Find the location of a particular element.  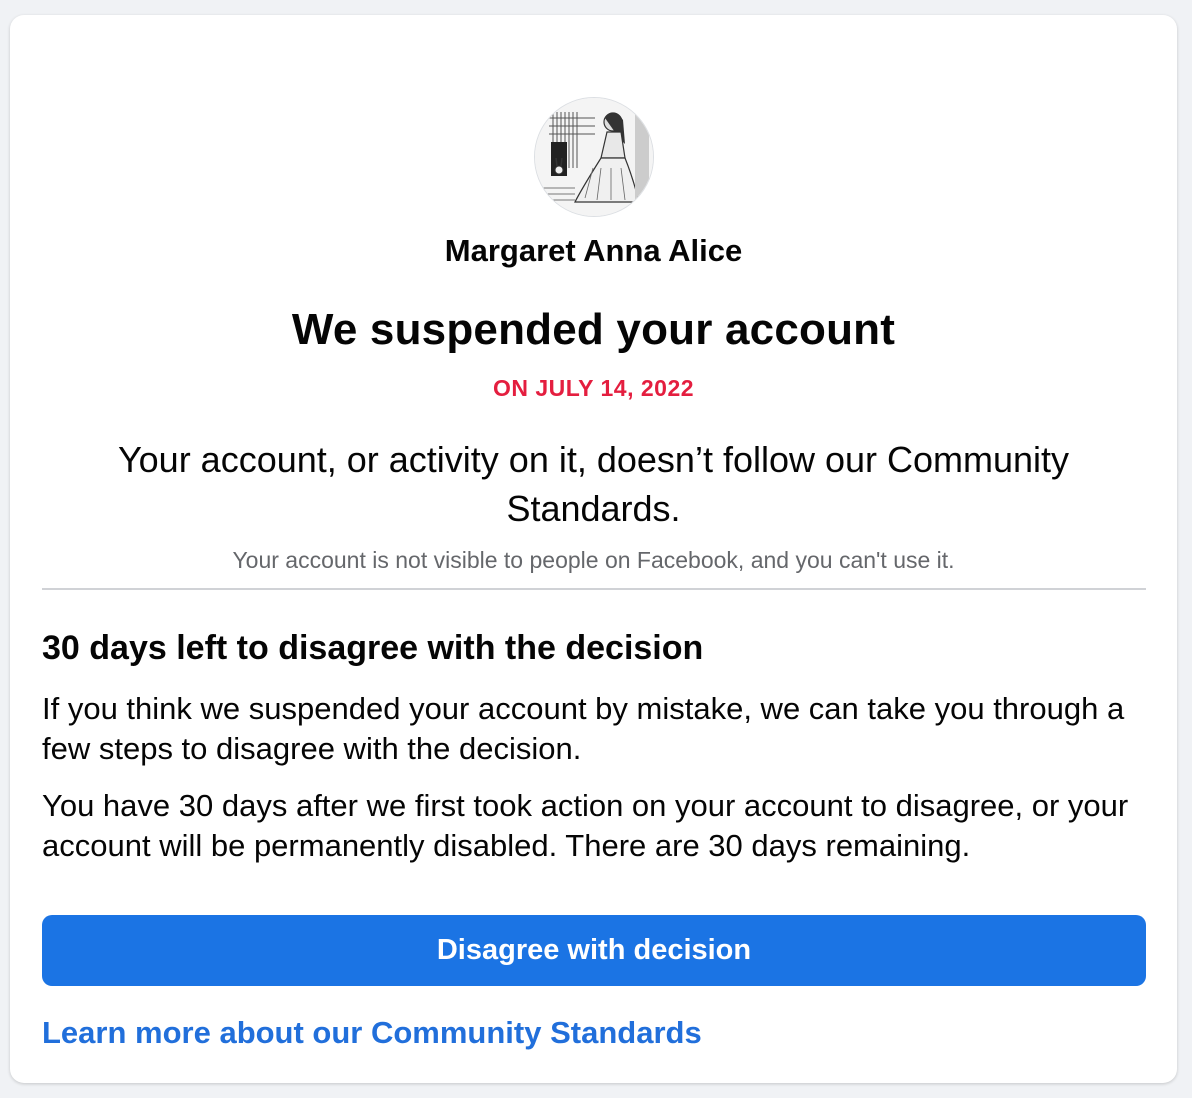

profile-avatar is located at coordinates (594, 157).